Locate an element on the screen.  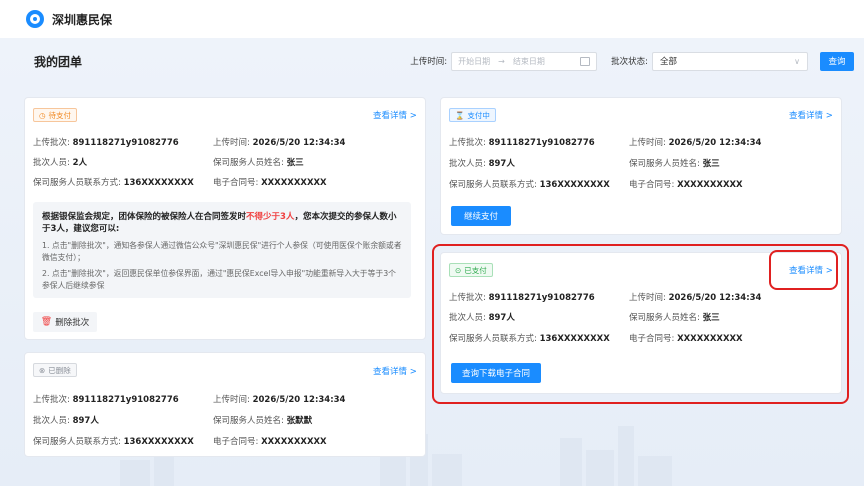
clock-icon: ◷ is located at coordinates (42, 115).